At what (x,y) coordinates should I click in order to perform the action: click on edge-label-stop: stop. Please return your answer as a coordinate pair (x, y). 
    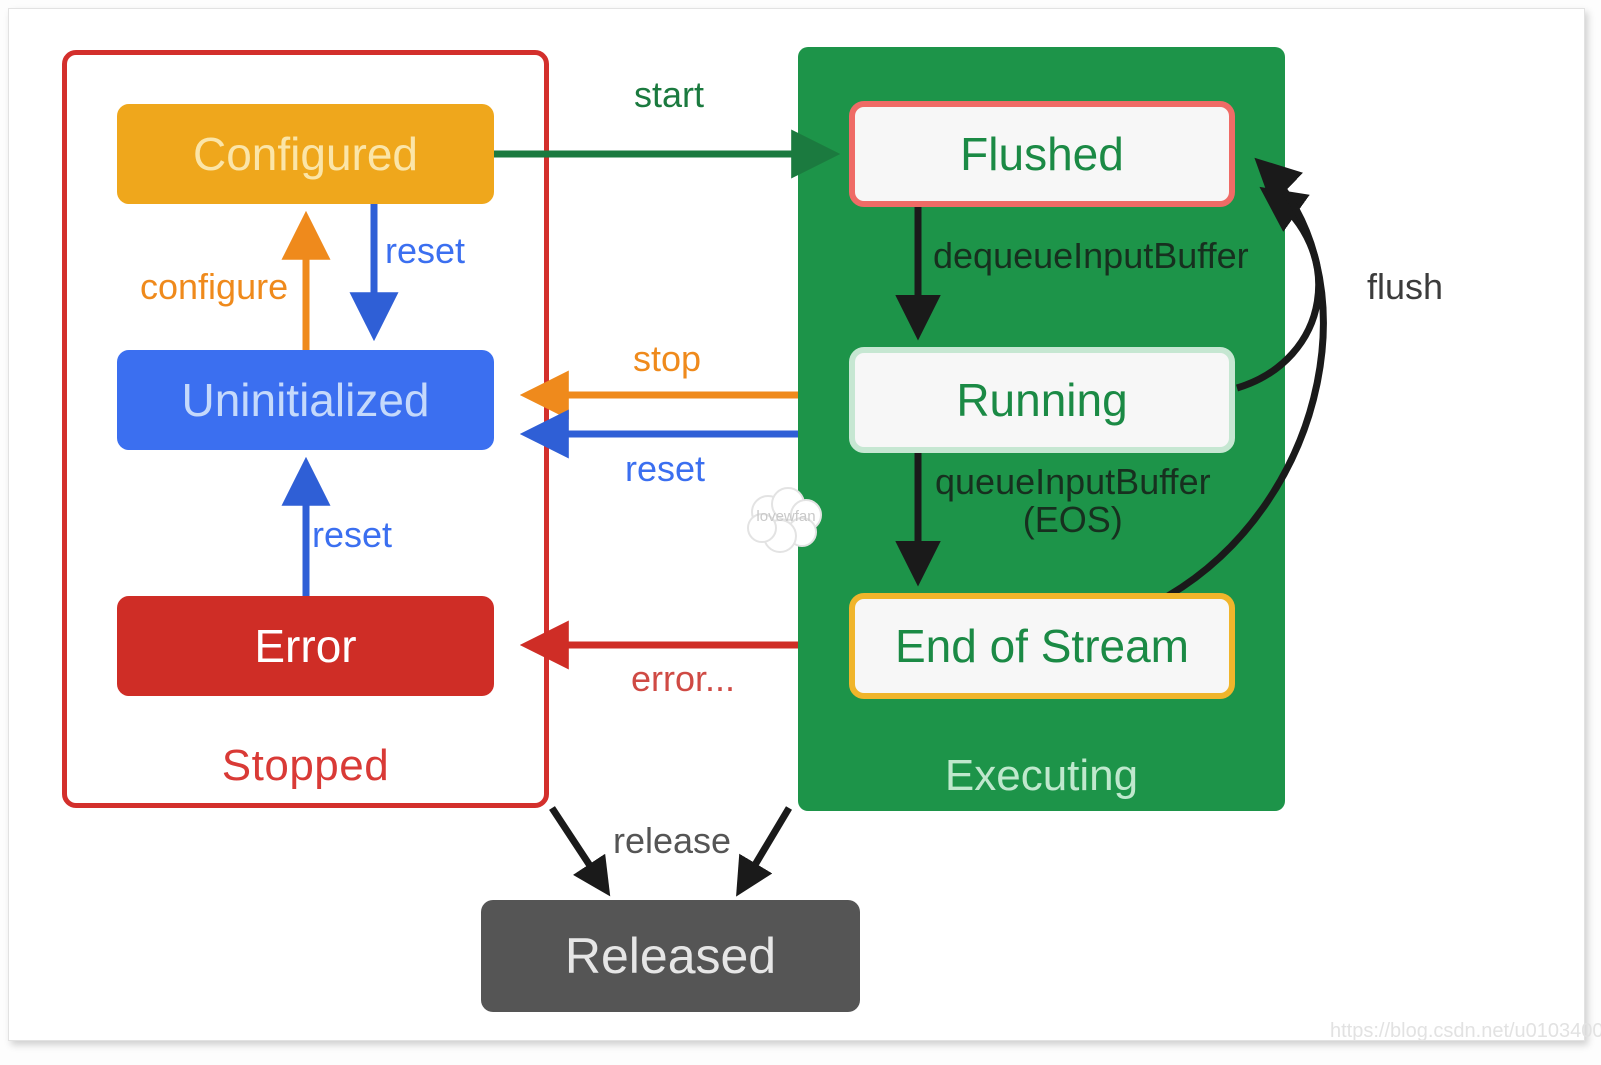
    Looking at the image, I should click on (667, 358).